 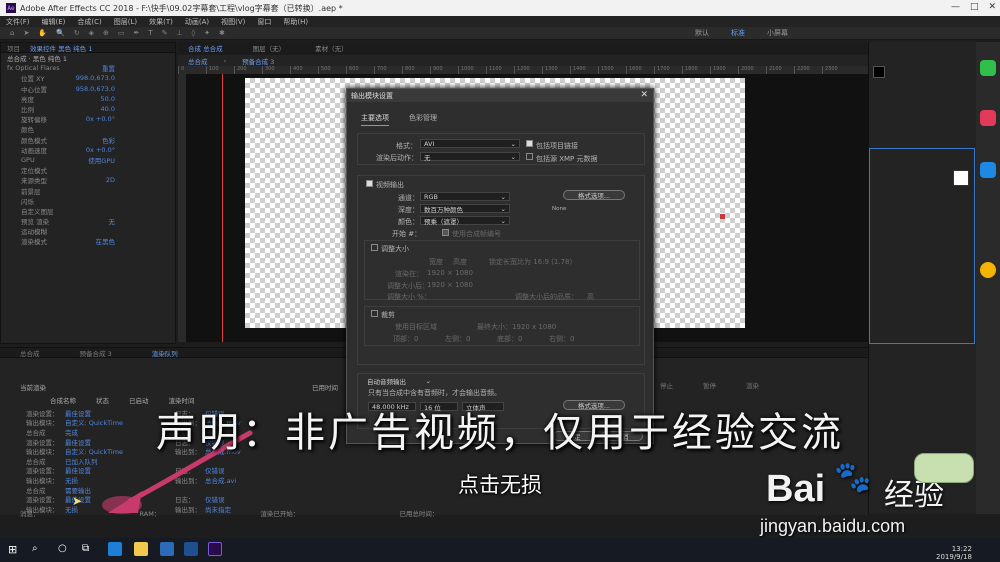 What do you see at coordinates (30, 353) in the screenshot?
I see `tab-timeline-main: 总合成` at bounding box center [30, 353].